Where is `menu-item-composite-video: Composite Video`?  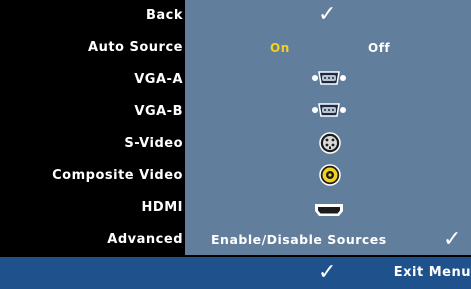
menu-item-composite-video: Composite Video is located at coordinates (91, 176).